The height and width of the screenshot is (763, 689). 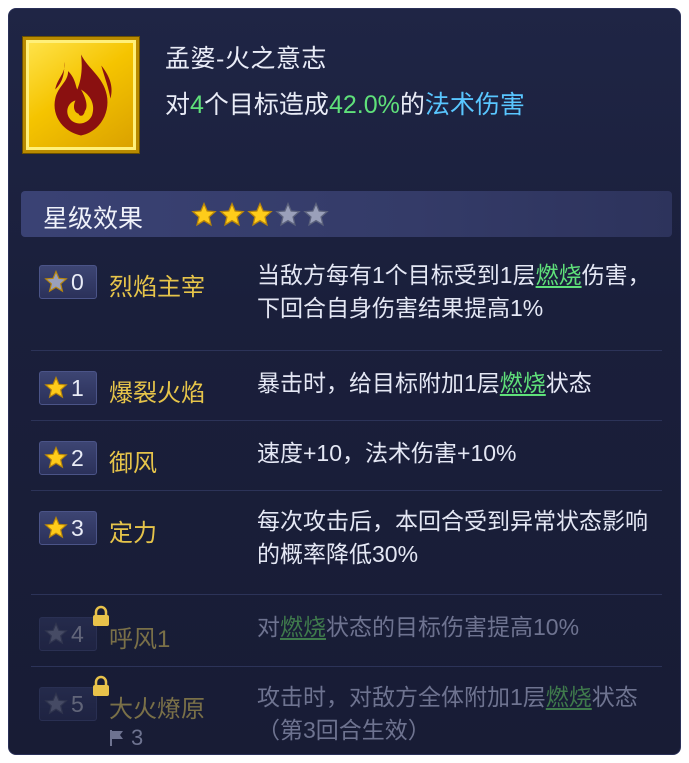 I want to click on star-effects-title: 星级效果, so click(x=93, y=219).